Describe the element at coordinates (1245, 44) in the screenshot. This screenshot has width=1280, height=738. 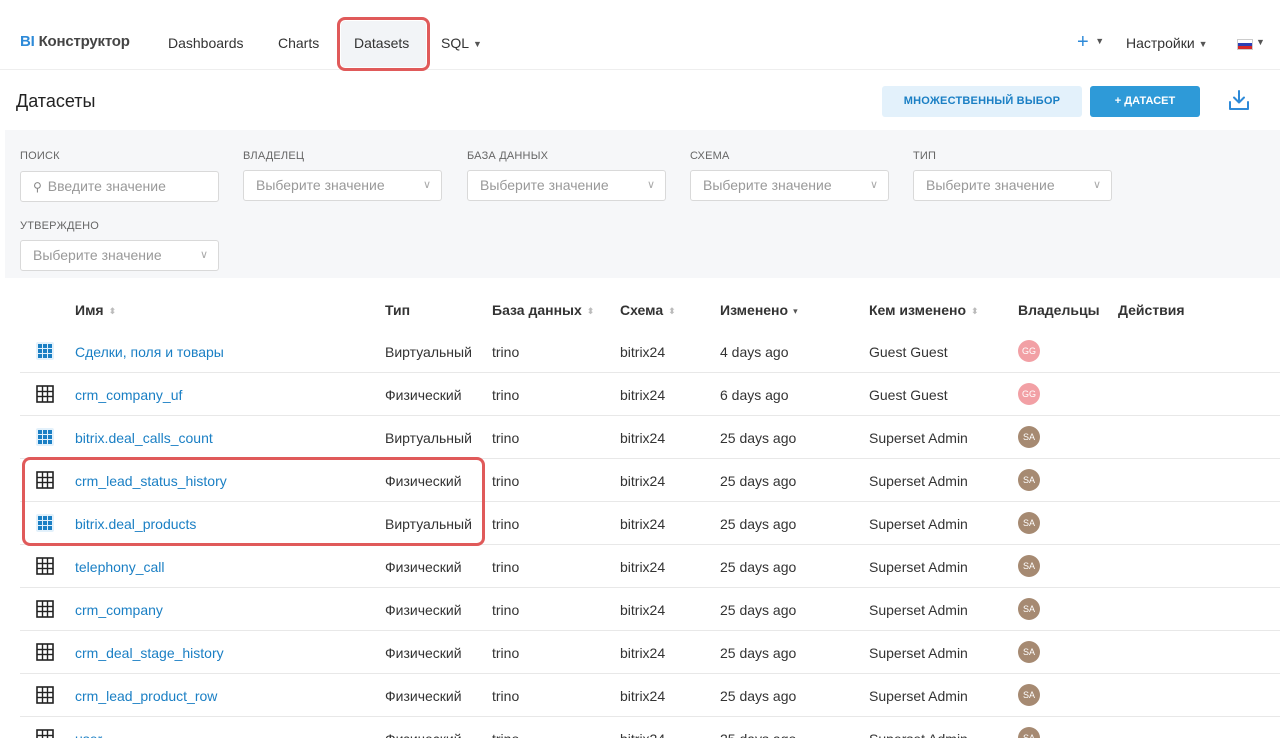
I see `language-flag-icon` at that location.